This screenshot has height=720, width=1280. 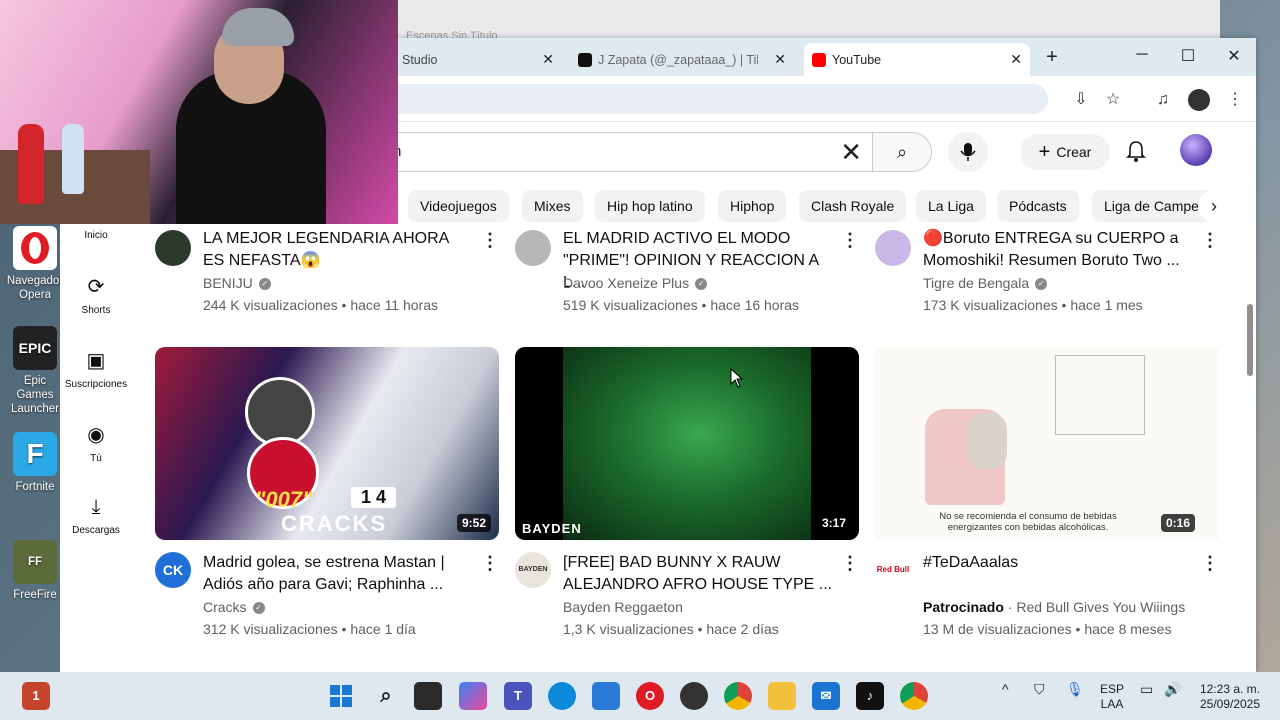 What do you see at coordinates (1196, 150) in the screenshot?
I see `account-avatar` at bounding box center [1196, 150].